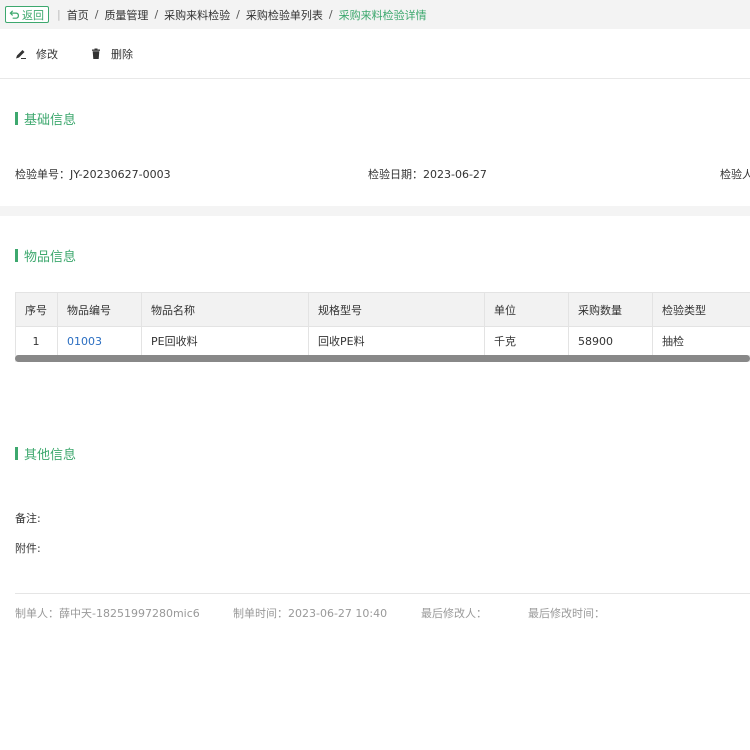 The width and height of the screenshot is (750, 750). I want to click on inspector-label: 检验人, so click(735, 174).